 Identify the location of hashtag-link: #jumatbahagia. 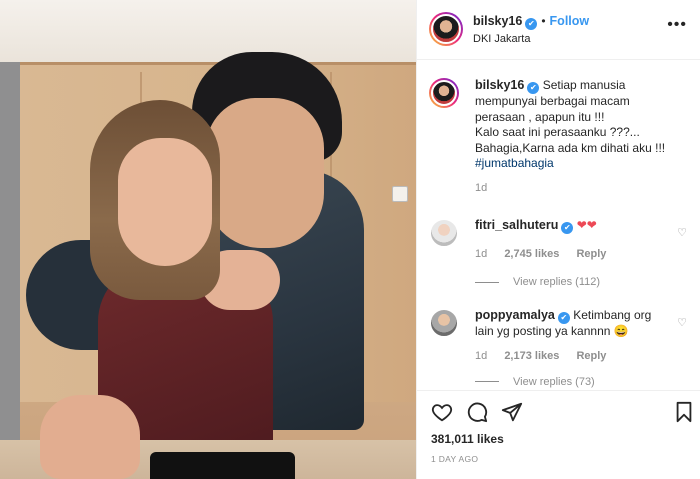
(514, 163).